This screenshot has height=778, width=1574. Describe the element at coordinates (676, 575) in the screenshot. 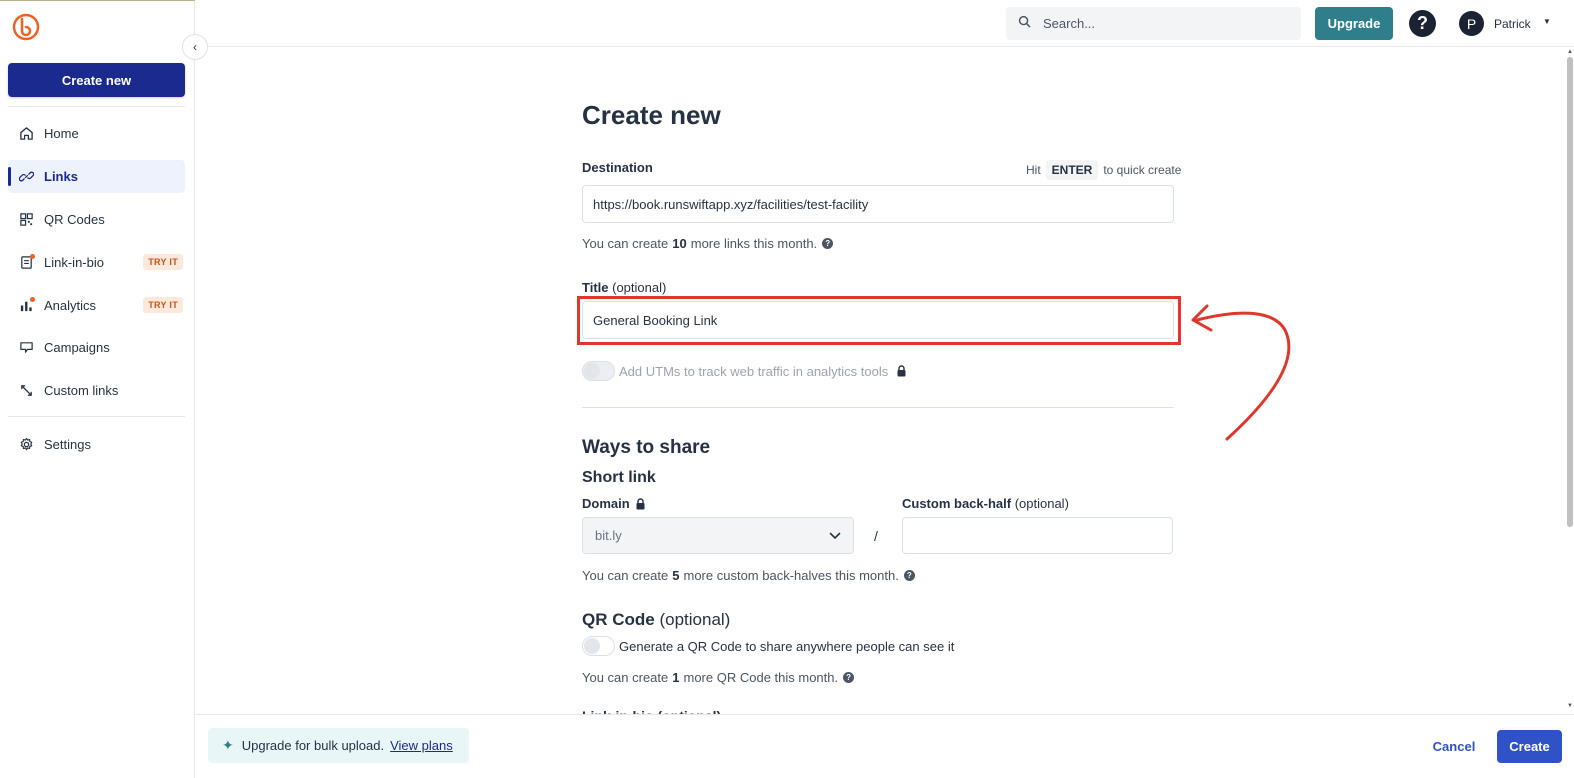

I see `backhalf-limit-count: 5` at that location.